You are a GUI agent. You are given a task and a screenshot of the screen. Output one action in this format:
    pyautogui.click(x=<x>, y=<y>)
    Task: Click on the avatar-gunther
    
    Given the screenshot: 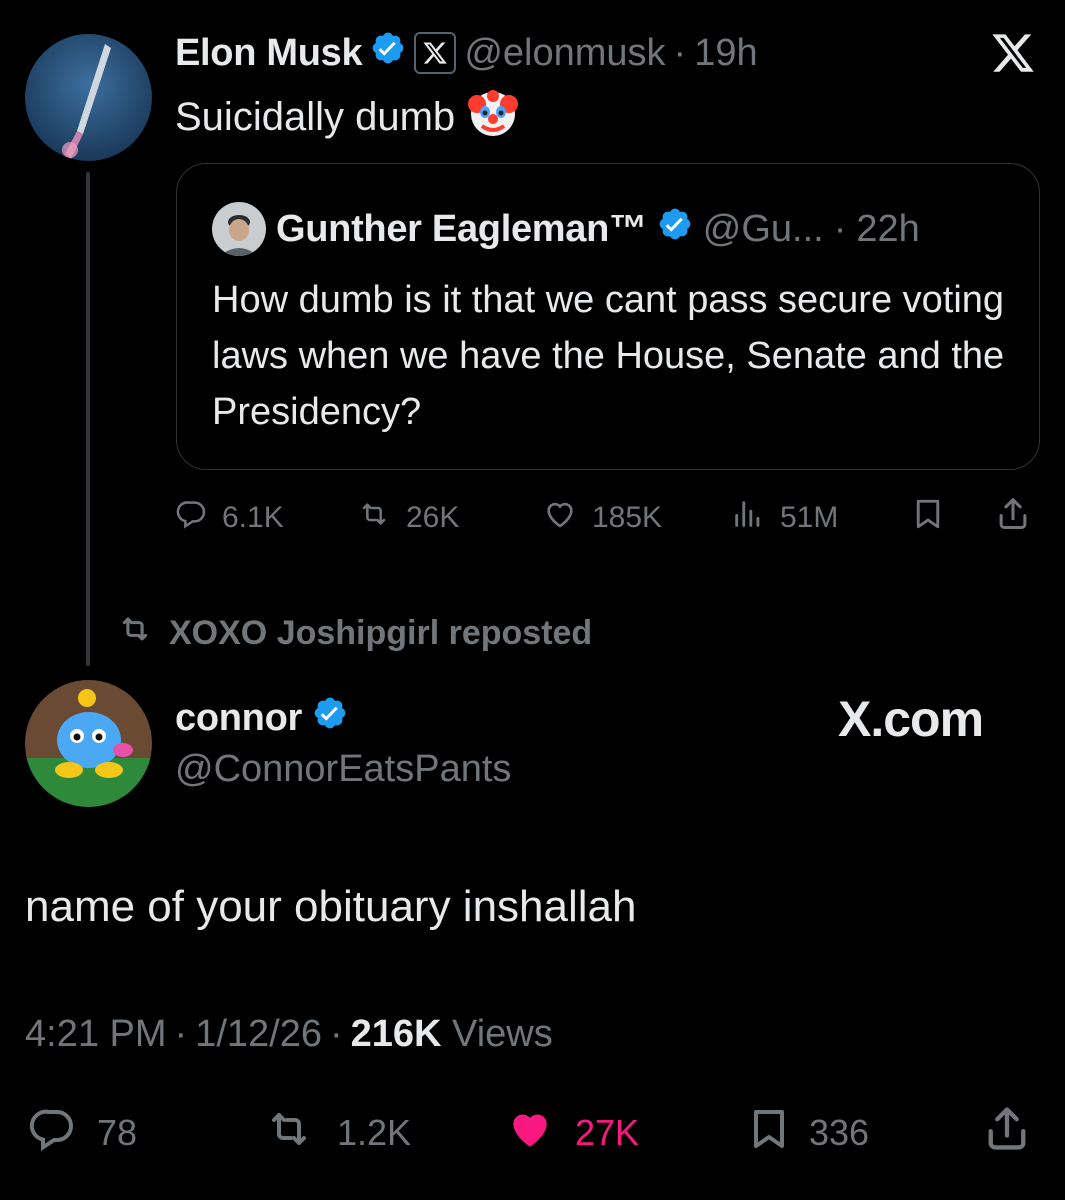 What is the action you would take?
    pyautogui.click(x=239, y=229)
    